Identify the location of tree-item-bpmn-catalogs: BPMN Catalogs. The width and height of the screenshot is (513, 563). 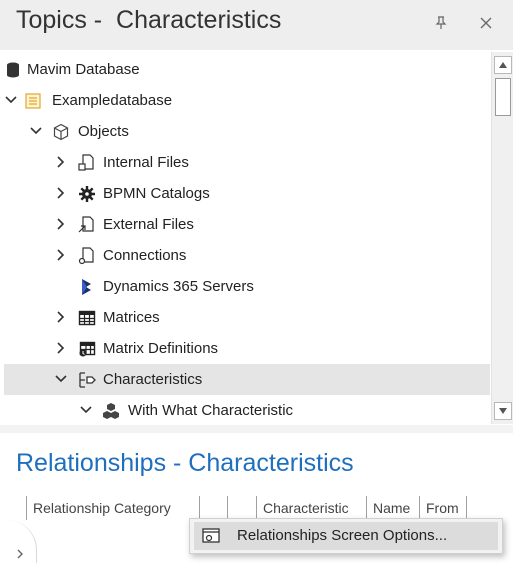
(247, 193).